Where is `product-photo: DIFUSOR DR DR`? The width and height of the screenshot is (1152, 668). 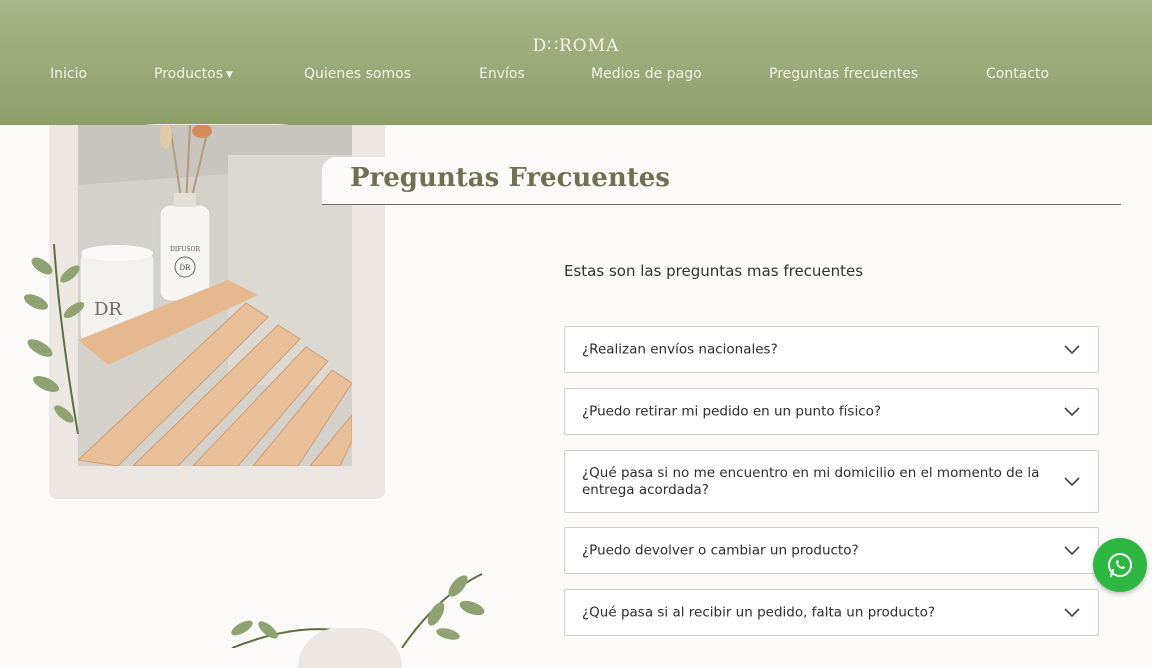 product-photo: DIFUSOR DR DR is located at coordinates (215, 295).